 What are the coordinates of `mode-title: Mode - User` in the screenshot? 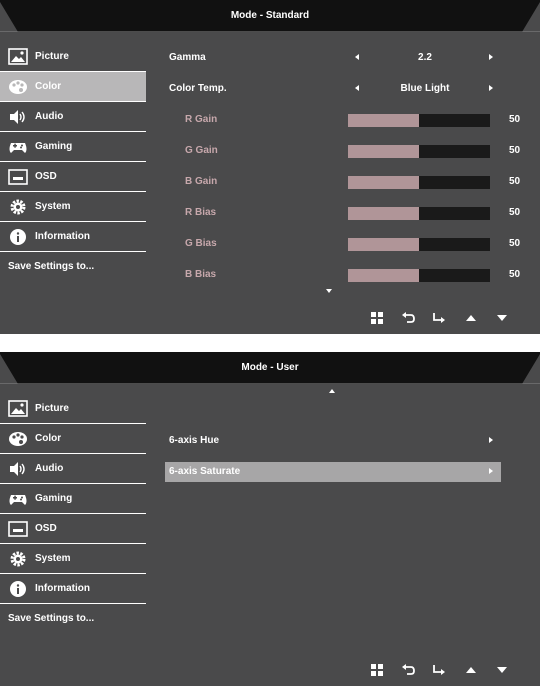 It's located at (270, 367).